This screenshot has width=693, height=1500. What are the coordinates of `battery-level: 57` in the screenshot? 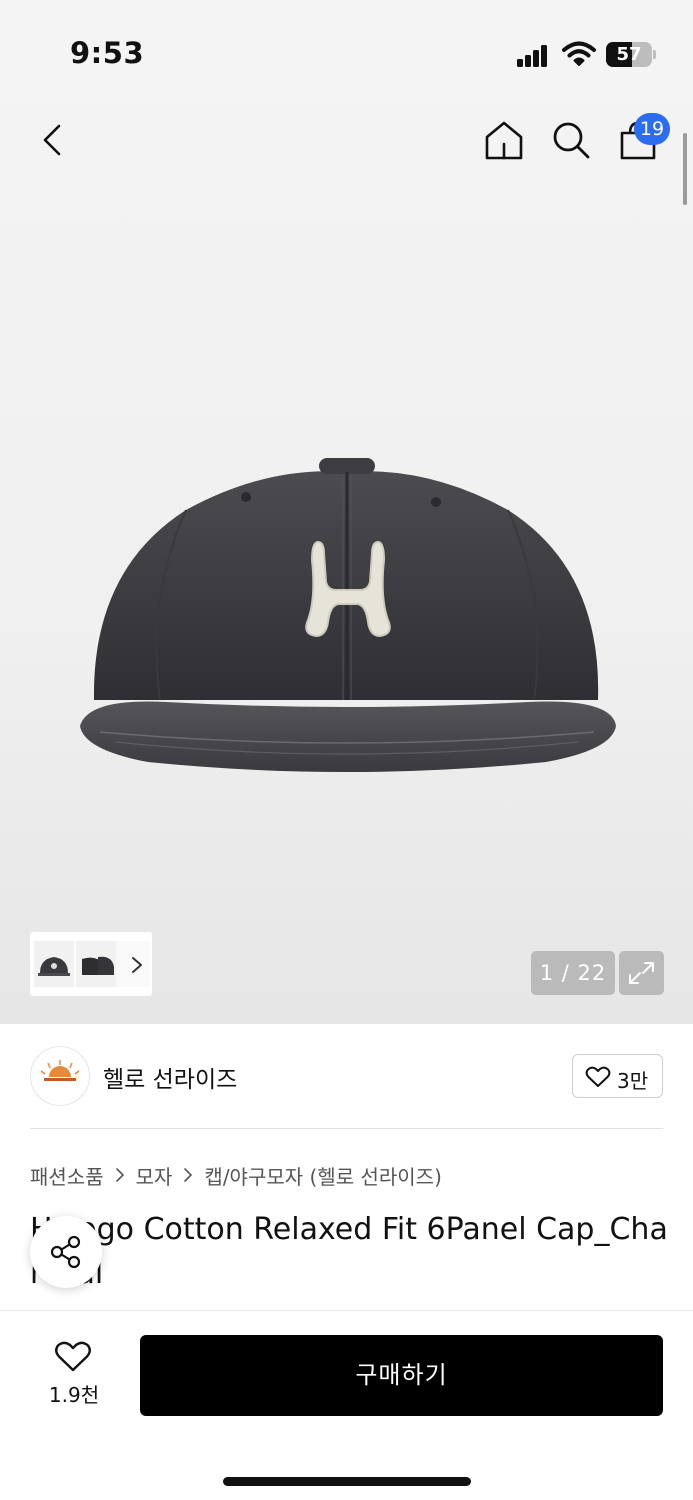 It's located at (629, 54).